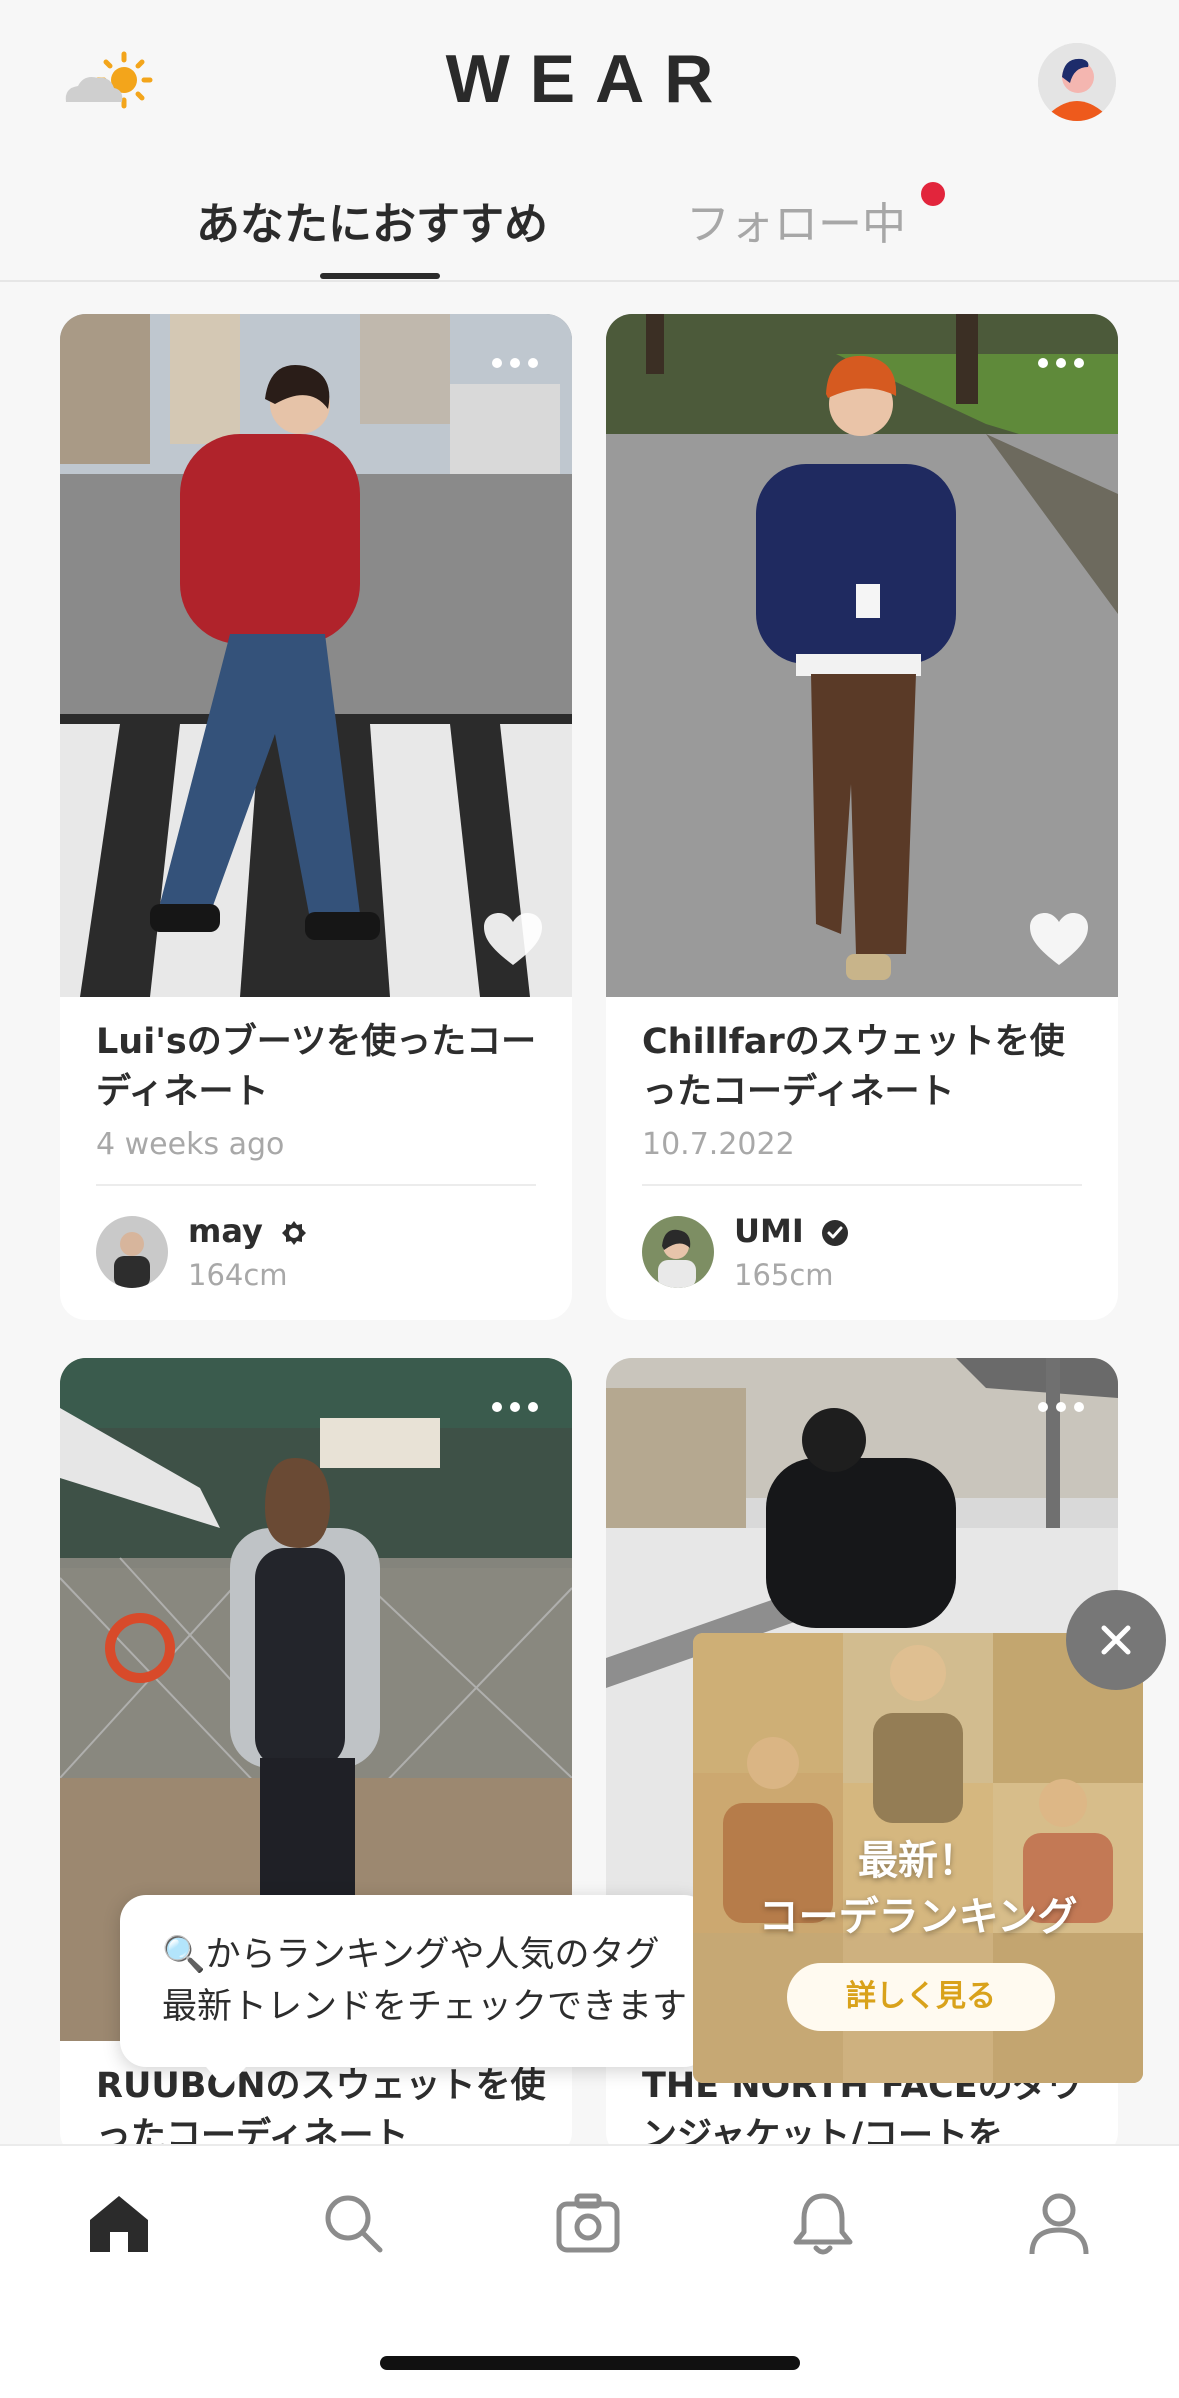 The height and width of the screenshot is (2398, 1179). I want to click on active-tab-indicator, so click(380, 276).